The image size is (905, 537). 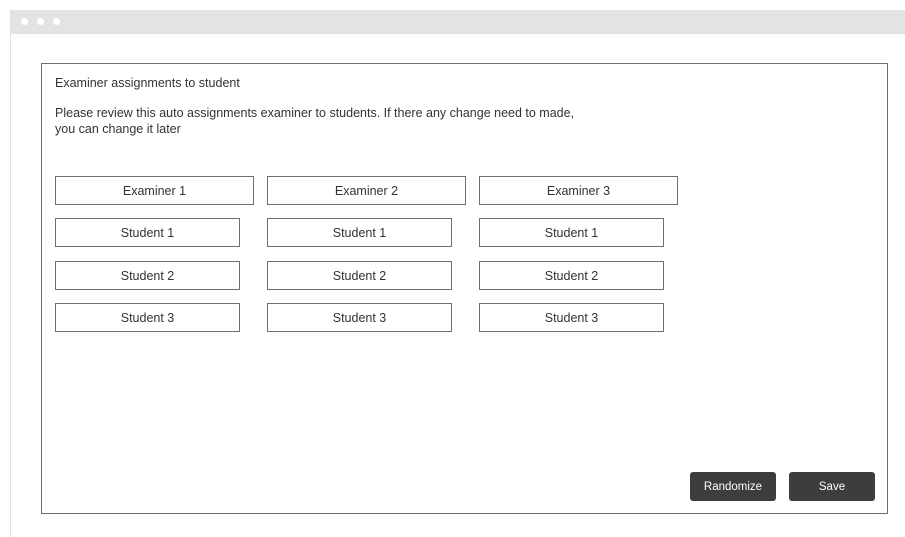 What do you see at coordinates (571, 317) in the screenshot?
I see `examiner-3-student-3: Student 3` at bounding box center [571, 317].